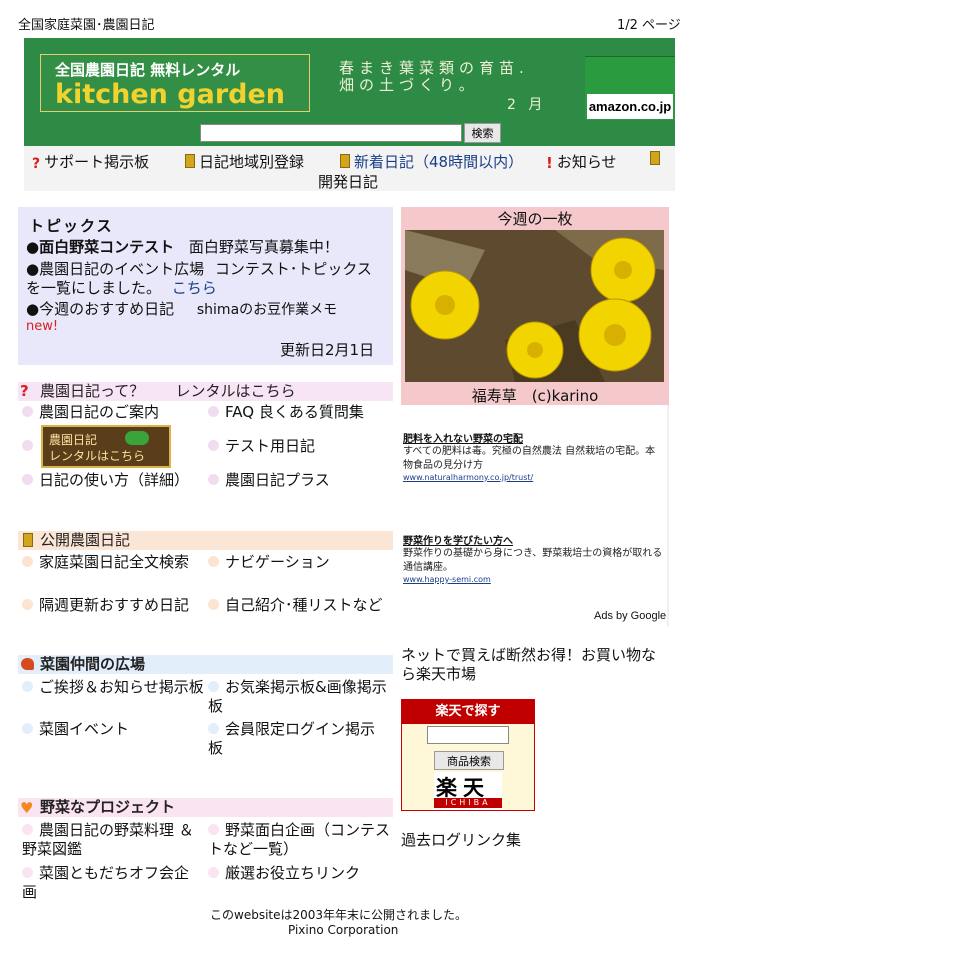 Image resolution: width=957 pixels, height=953 pixels. Describe the element at coordinates (327, 350) in the screenshot. I see `updated-date: 更新日2月1日` at that location.